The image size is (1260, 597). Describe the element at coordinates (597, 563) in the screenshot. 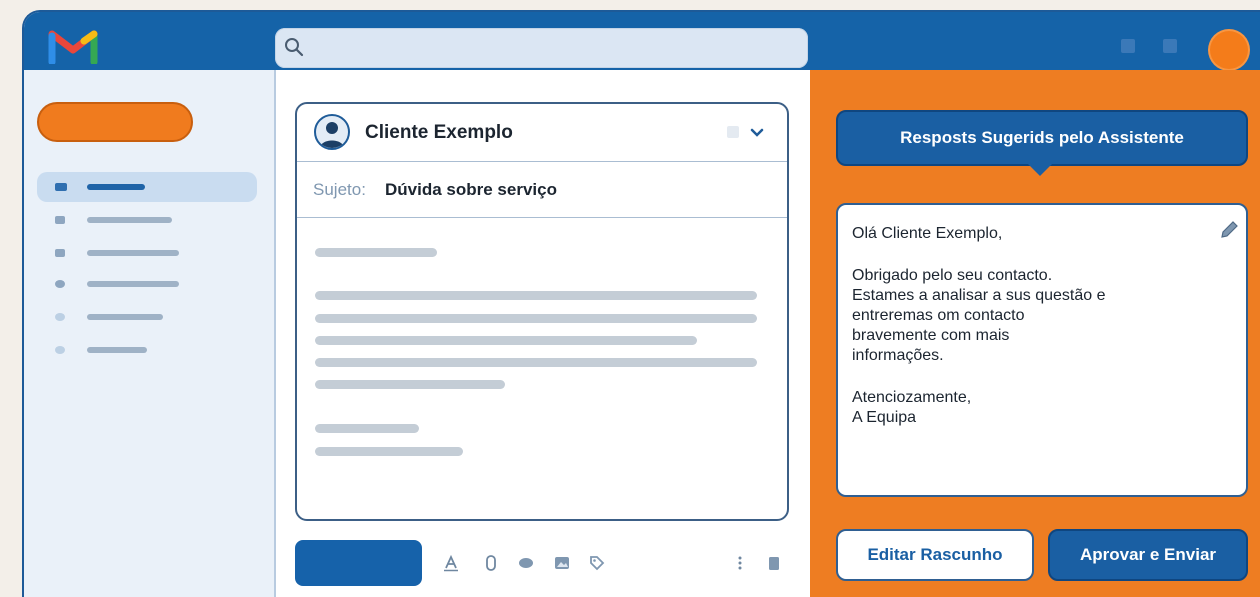

I see `tag-icon` at that location.